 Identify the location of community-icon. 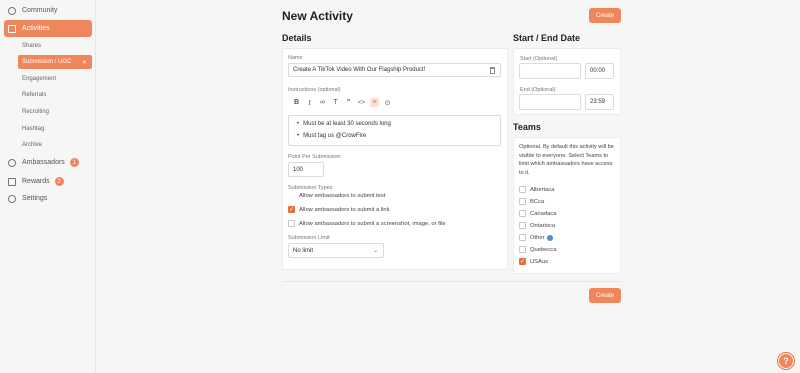
(12, 10).